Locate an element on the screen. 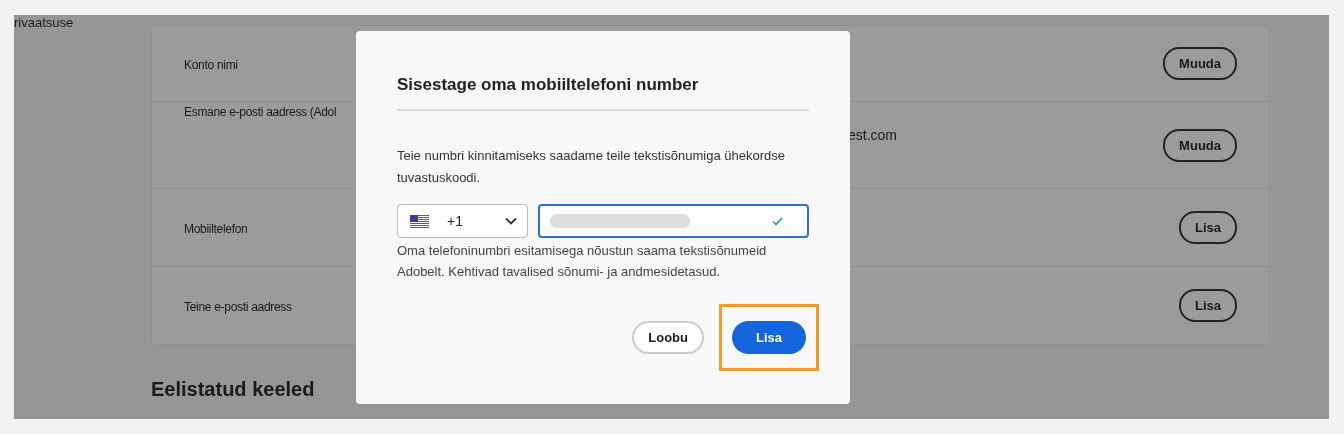 The image size is (1344, 434). row-label: Teine e-posti aadress is located at coordinates (238, 306).